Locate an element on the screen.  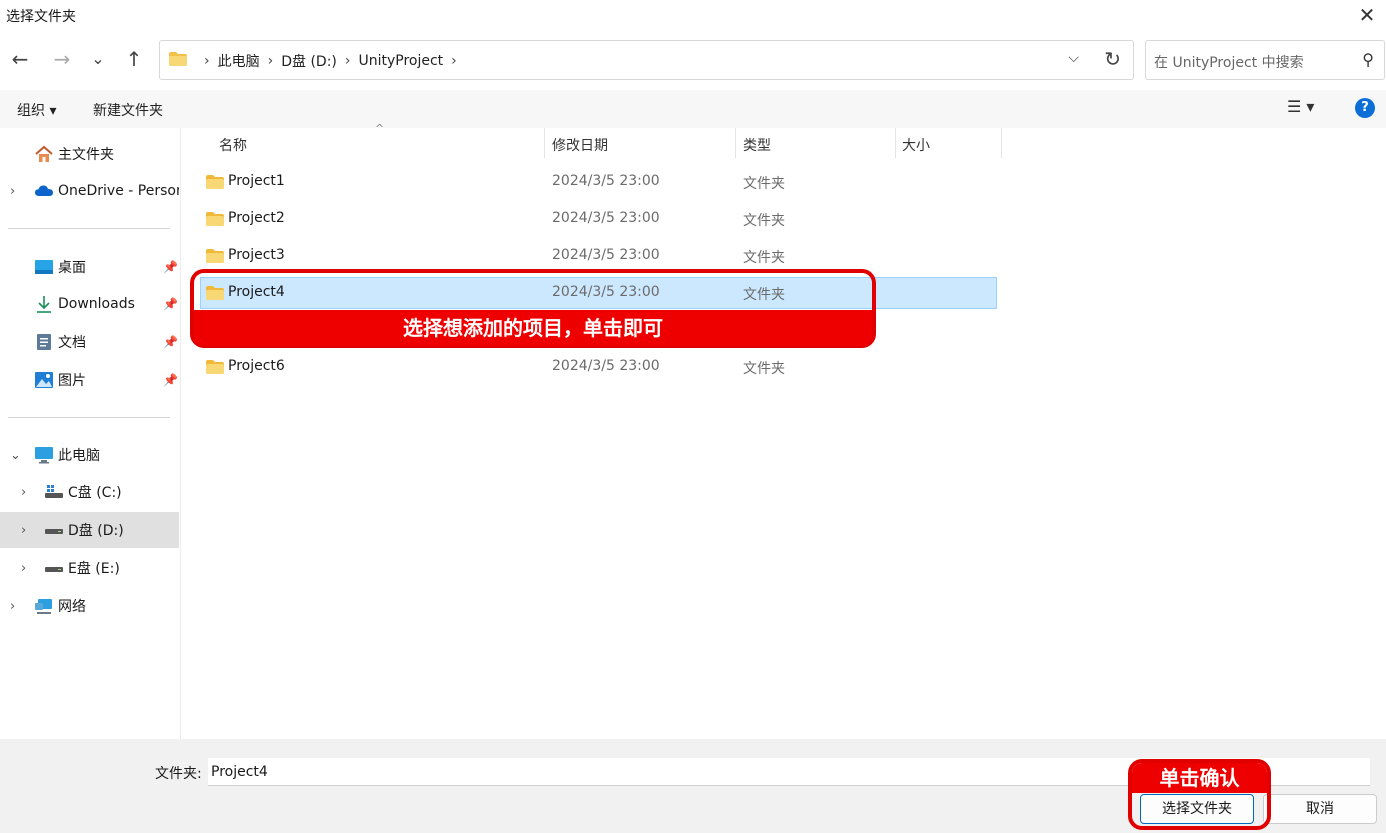
sidebar-item-label: 主文件夹 is located at coordinates (86, 155).